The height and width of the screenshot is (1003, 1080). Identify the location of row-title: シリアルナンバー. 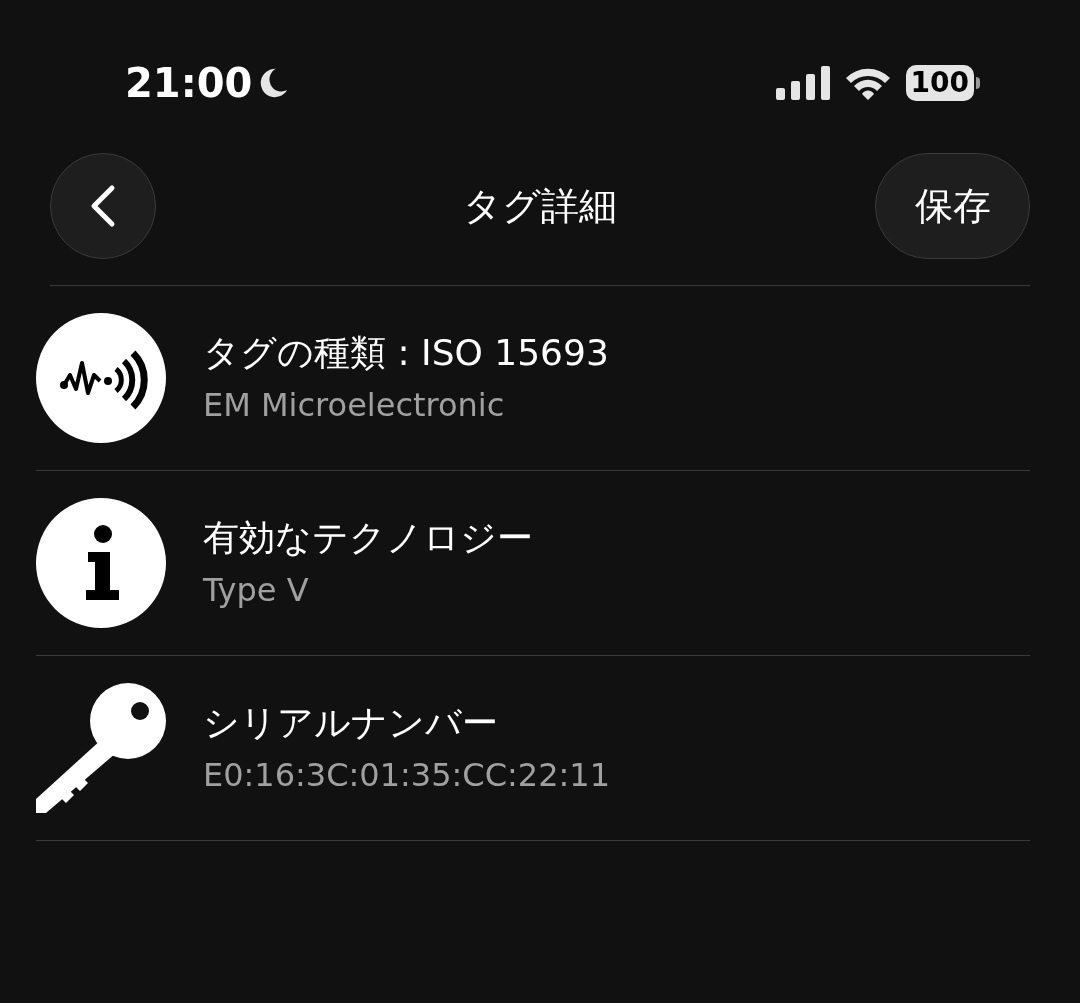
(351, 723).